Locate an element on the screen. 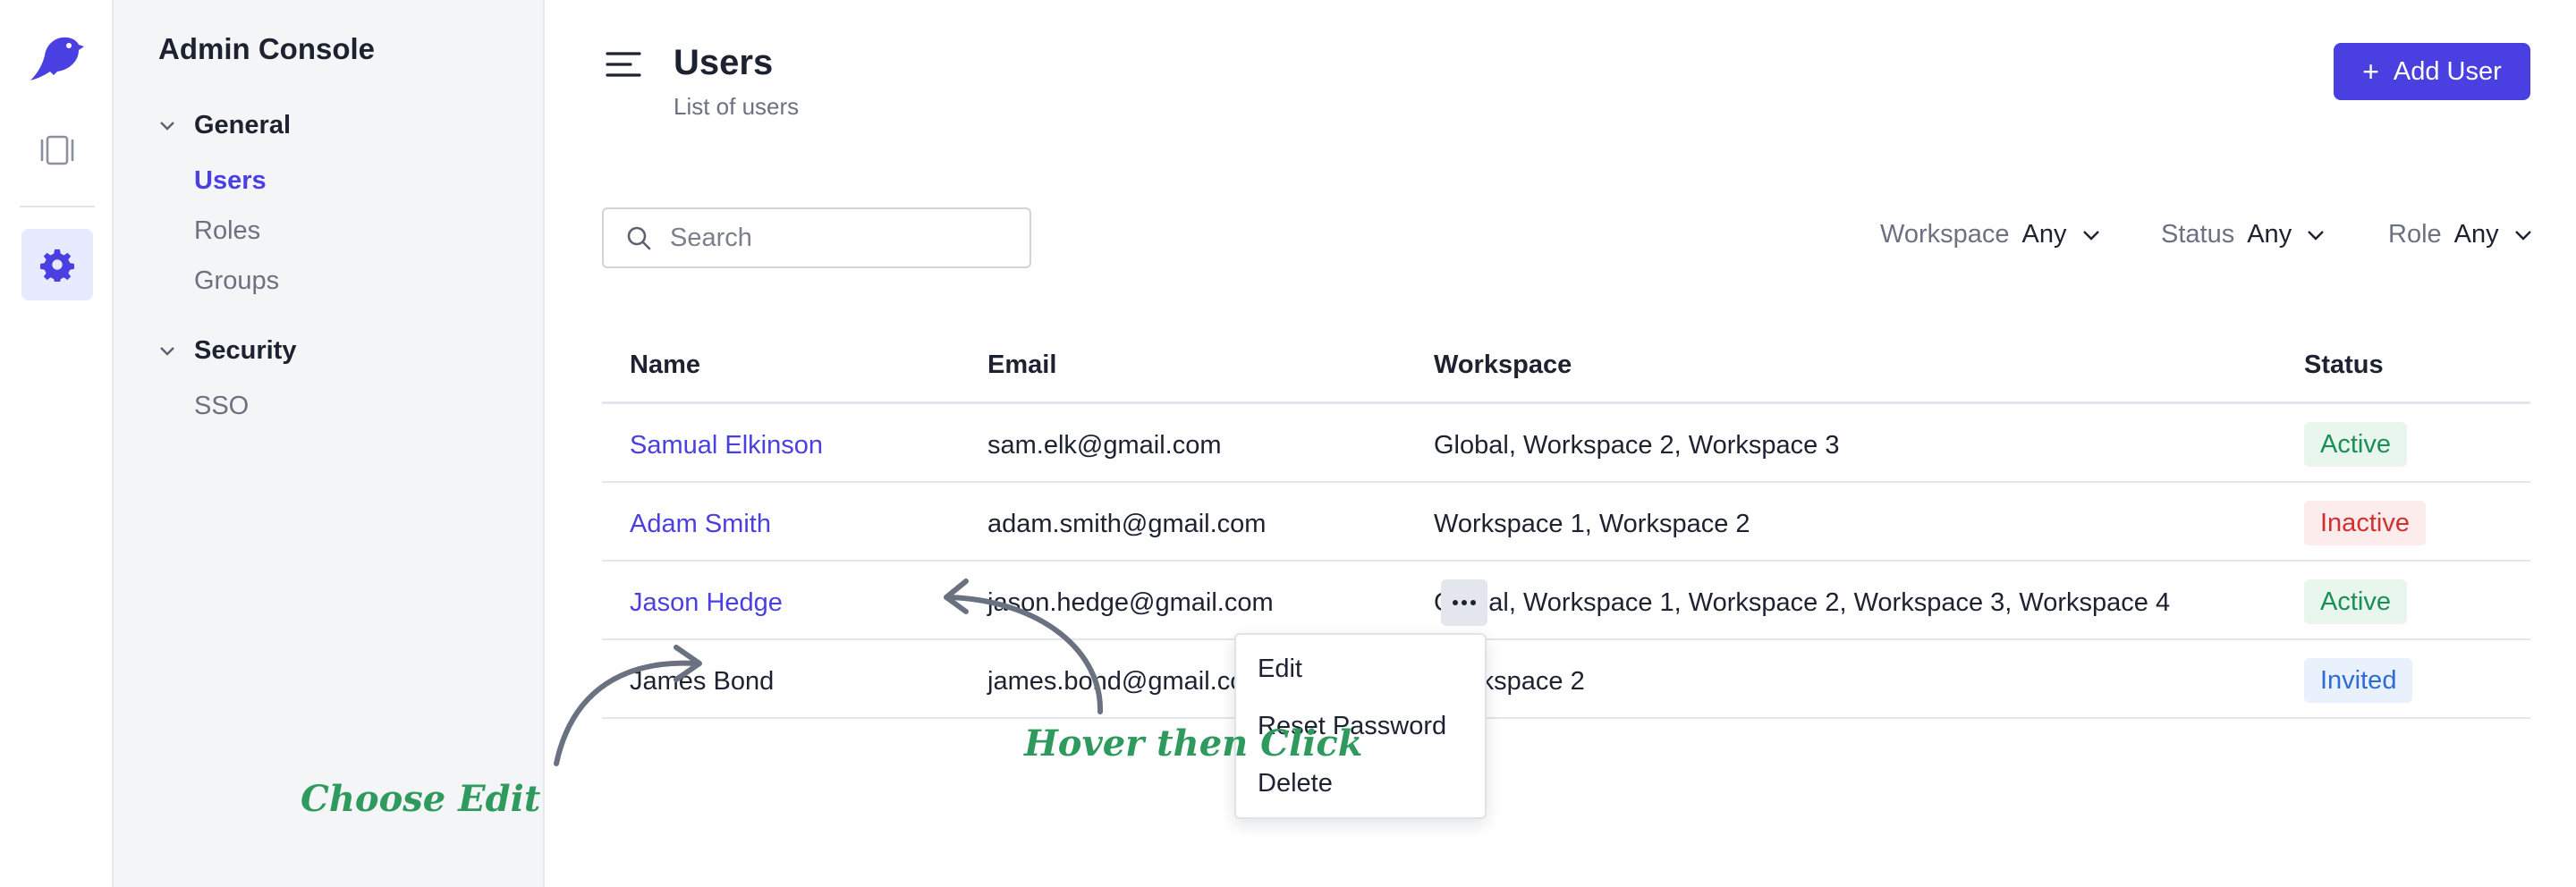 This screenshot has height=887, width=2576. column-header-name: Name is located at coordinates (665, 365).